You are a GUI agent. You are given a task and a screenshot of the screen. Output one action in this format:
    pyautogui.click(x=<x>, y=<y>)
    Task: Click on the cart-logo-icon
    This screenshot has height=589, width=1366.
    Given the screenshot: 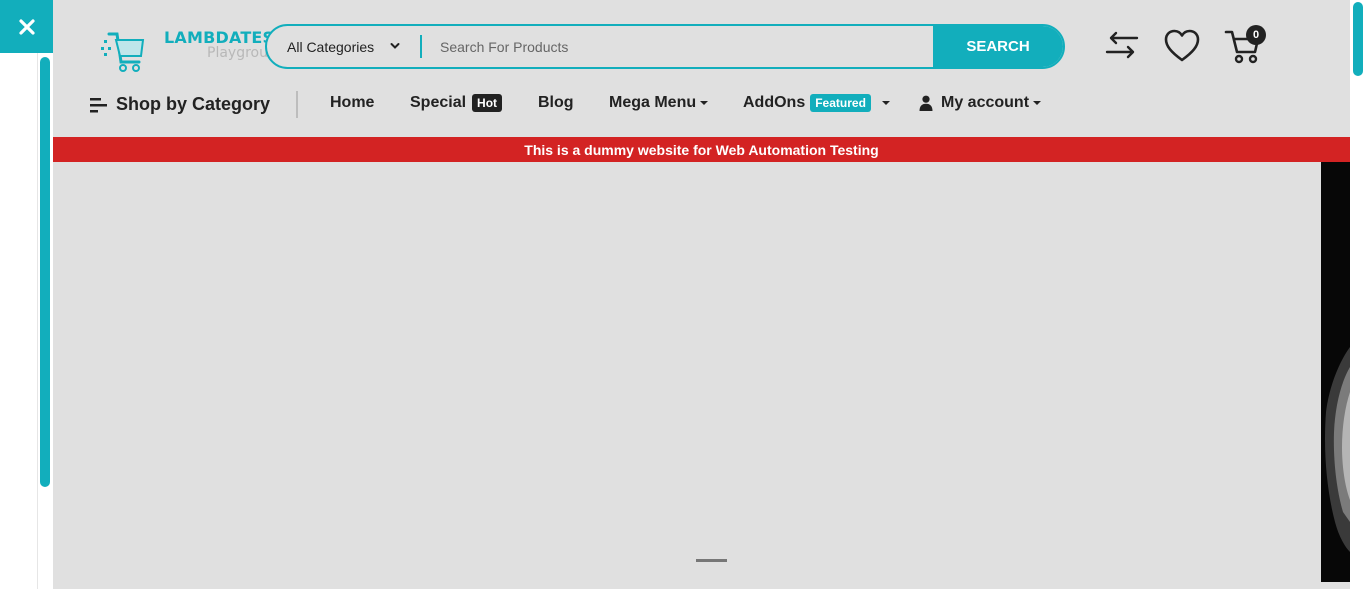 What is the action you would take?
    pyautogui.click(x=123, y=52)
    